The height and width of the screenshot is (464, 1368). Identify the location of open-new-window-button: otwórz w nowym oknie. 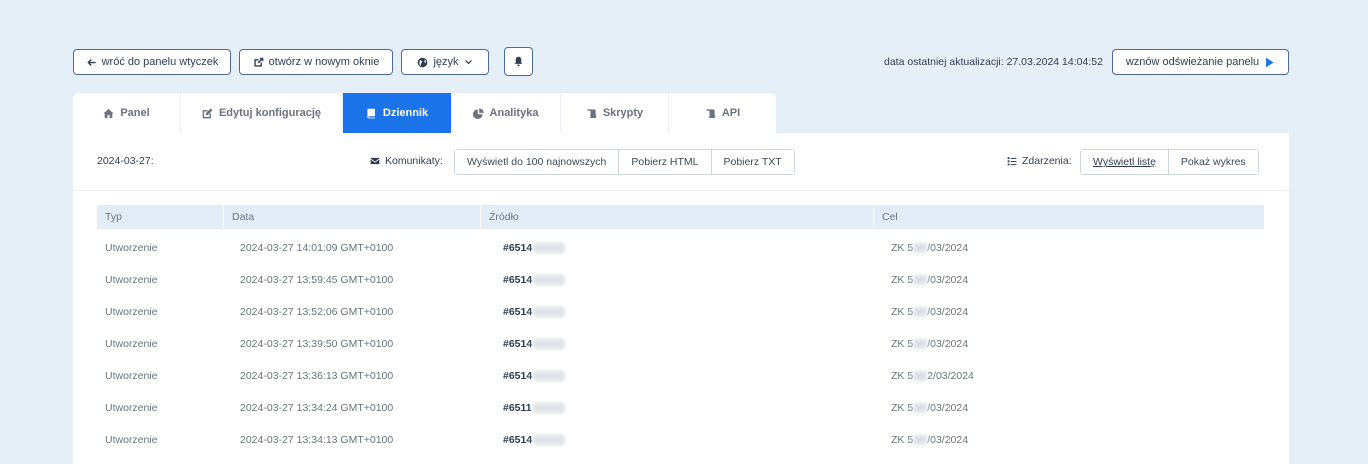
(316, 62).